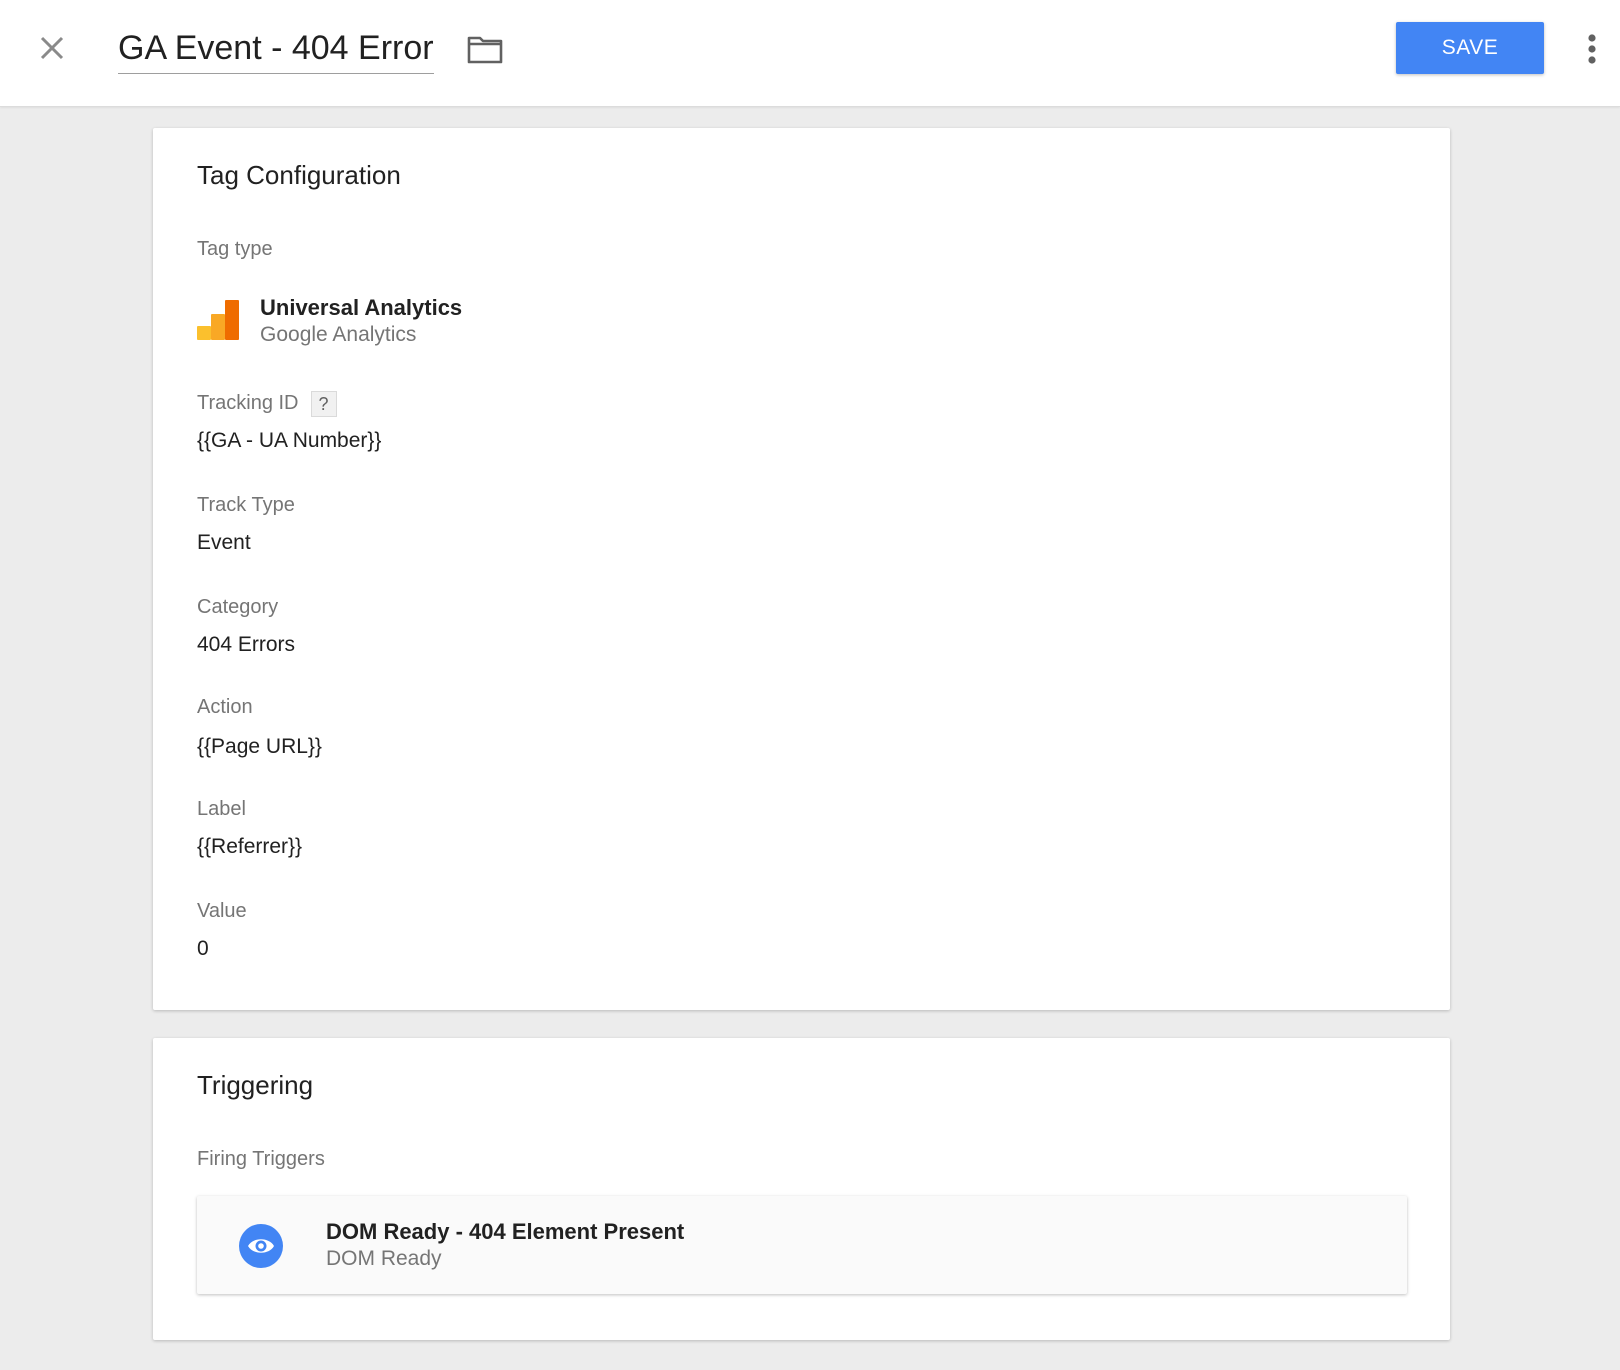  Describe the element at coordinates (52, 48) in the screenshot. I see `close-icon` at that location.